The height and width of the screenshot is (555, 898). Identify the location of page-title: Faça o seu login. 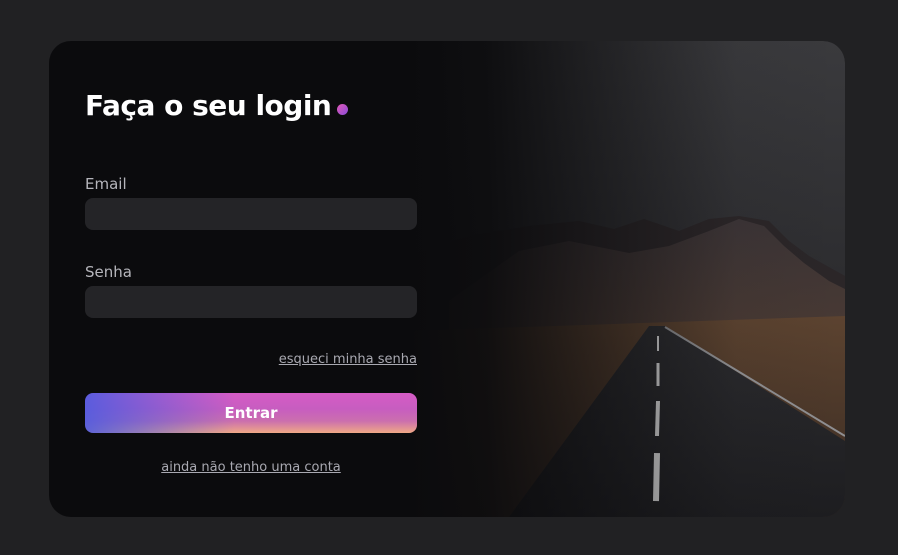
(217, 105).